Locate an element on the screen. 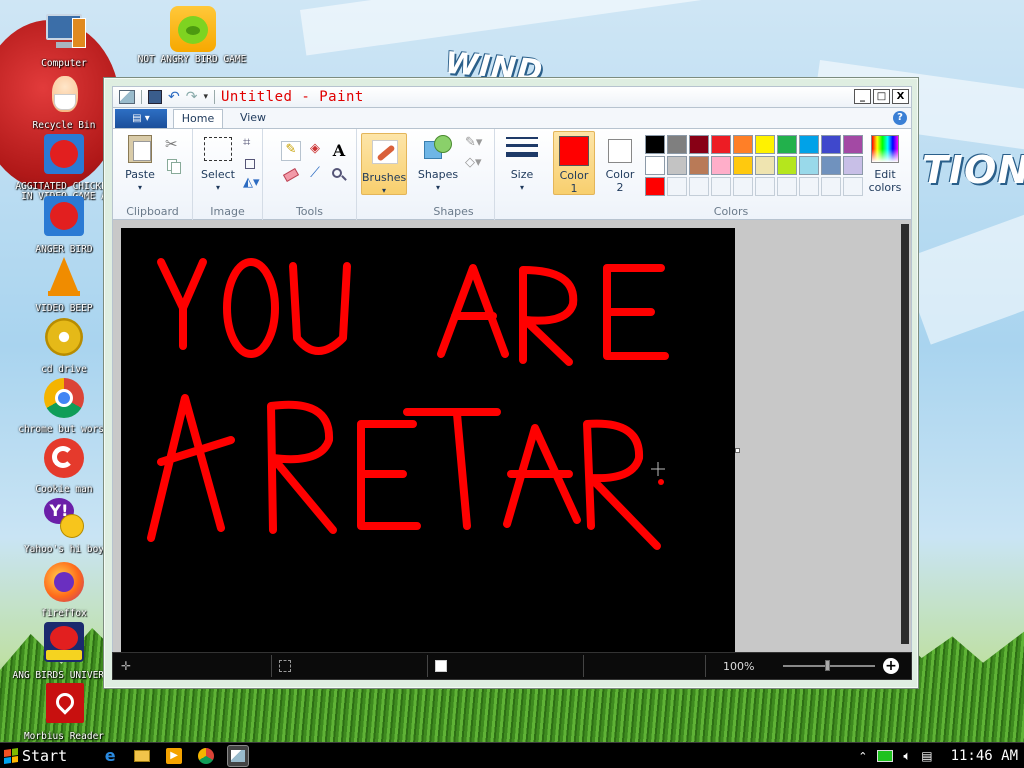  copy-icon is located at coordinates (174, 166).